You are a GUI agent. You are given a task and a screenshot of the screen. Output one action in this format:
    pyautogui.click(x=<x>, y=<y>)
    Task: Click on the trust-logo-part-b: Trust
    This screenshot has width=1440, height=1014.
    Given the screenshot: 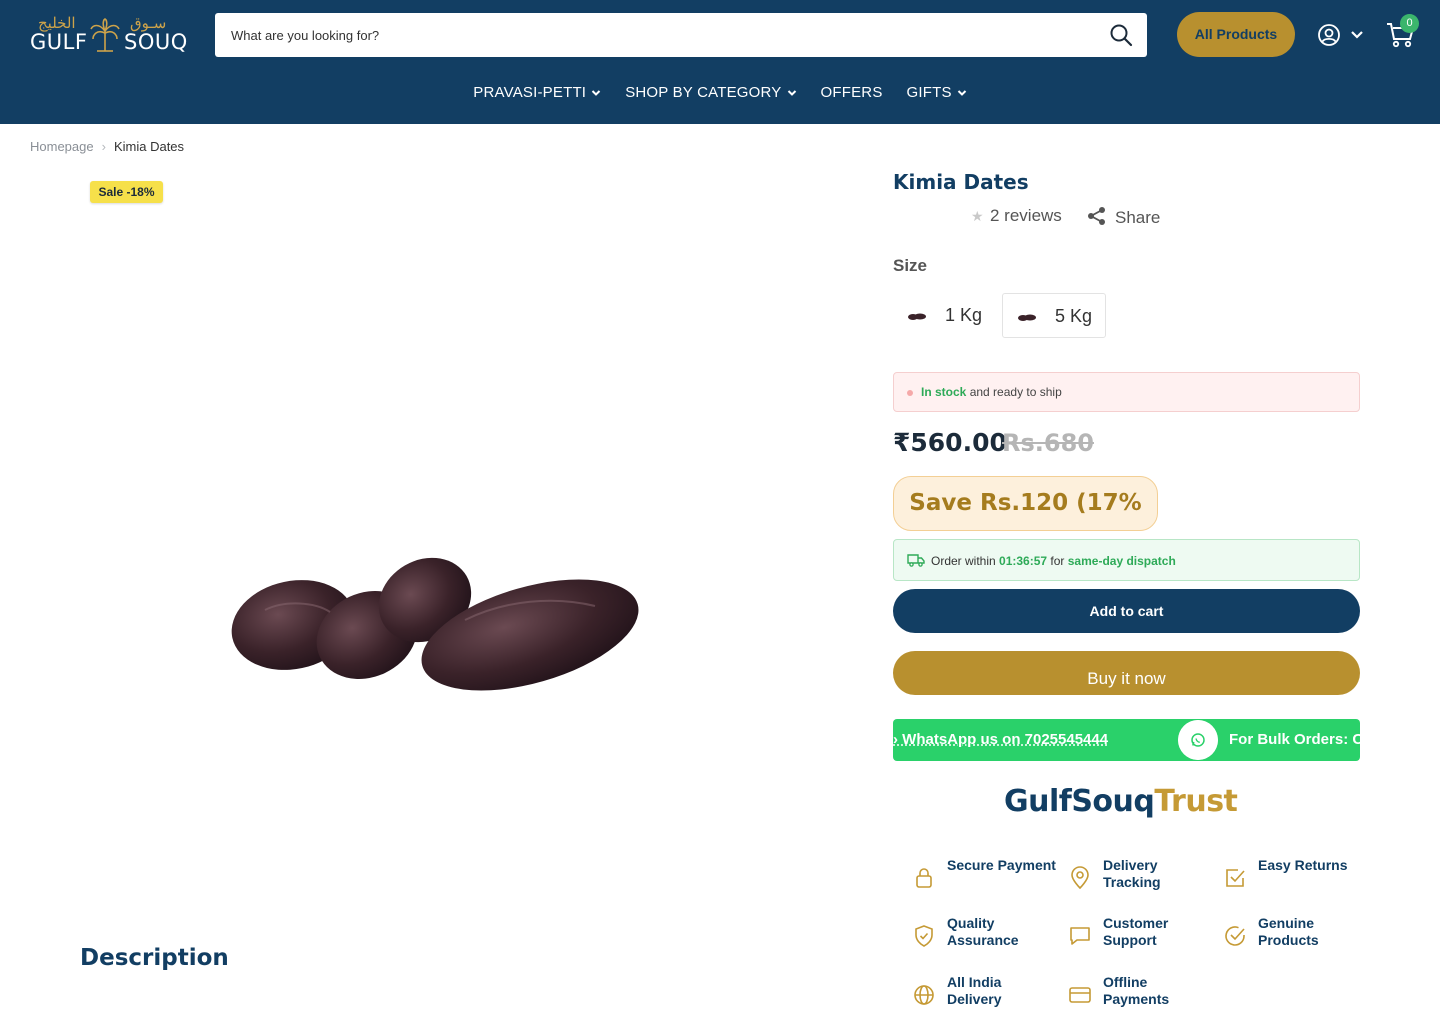 What is the action you would take?
    pyautogui.click(x=1196, y=801)
    